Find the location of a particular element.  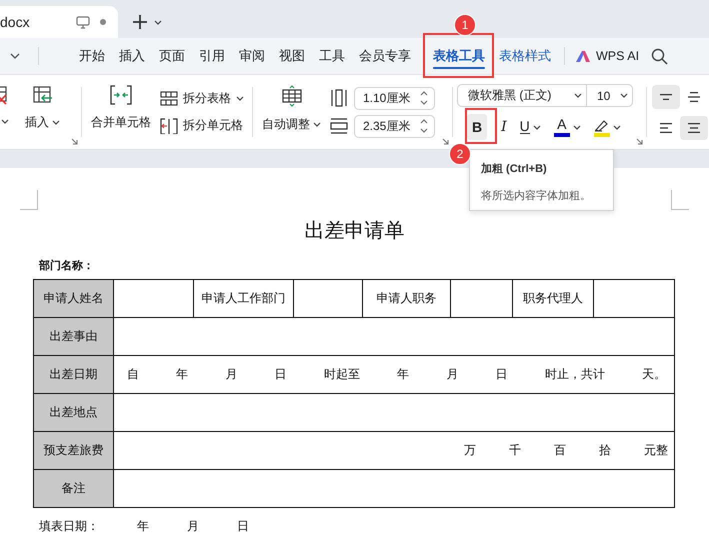

unit-label: 天。 is located at coordinates (654, 374).